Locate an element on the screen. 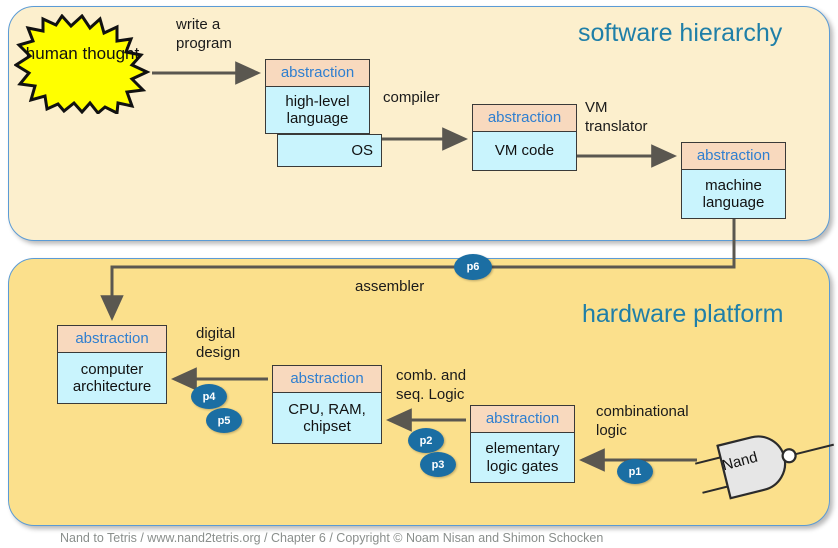  box-operating-system: OS is located at coordinates (329, 150).